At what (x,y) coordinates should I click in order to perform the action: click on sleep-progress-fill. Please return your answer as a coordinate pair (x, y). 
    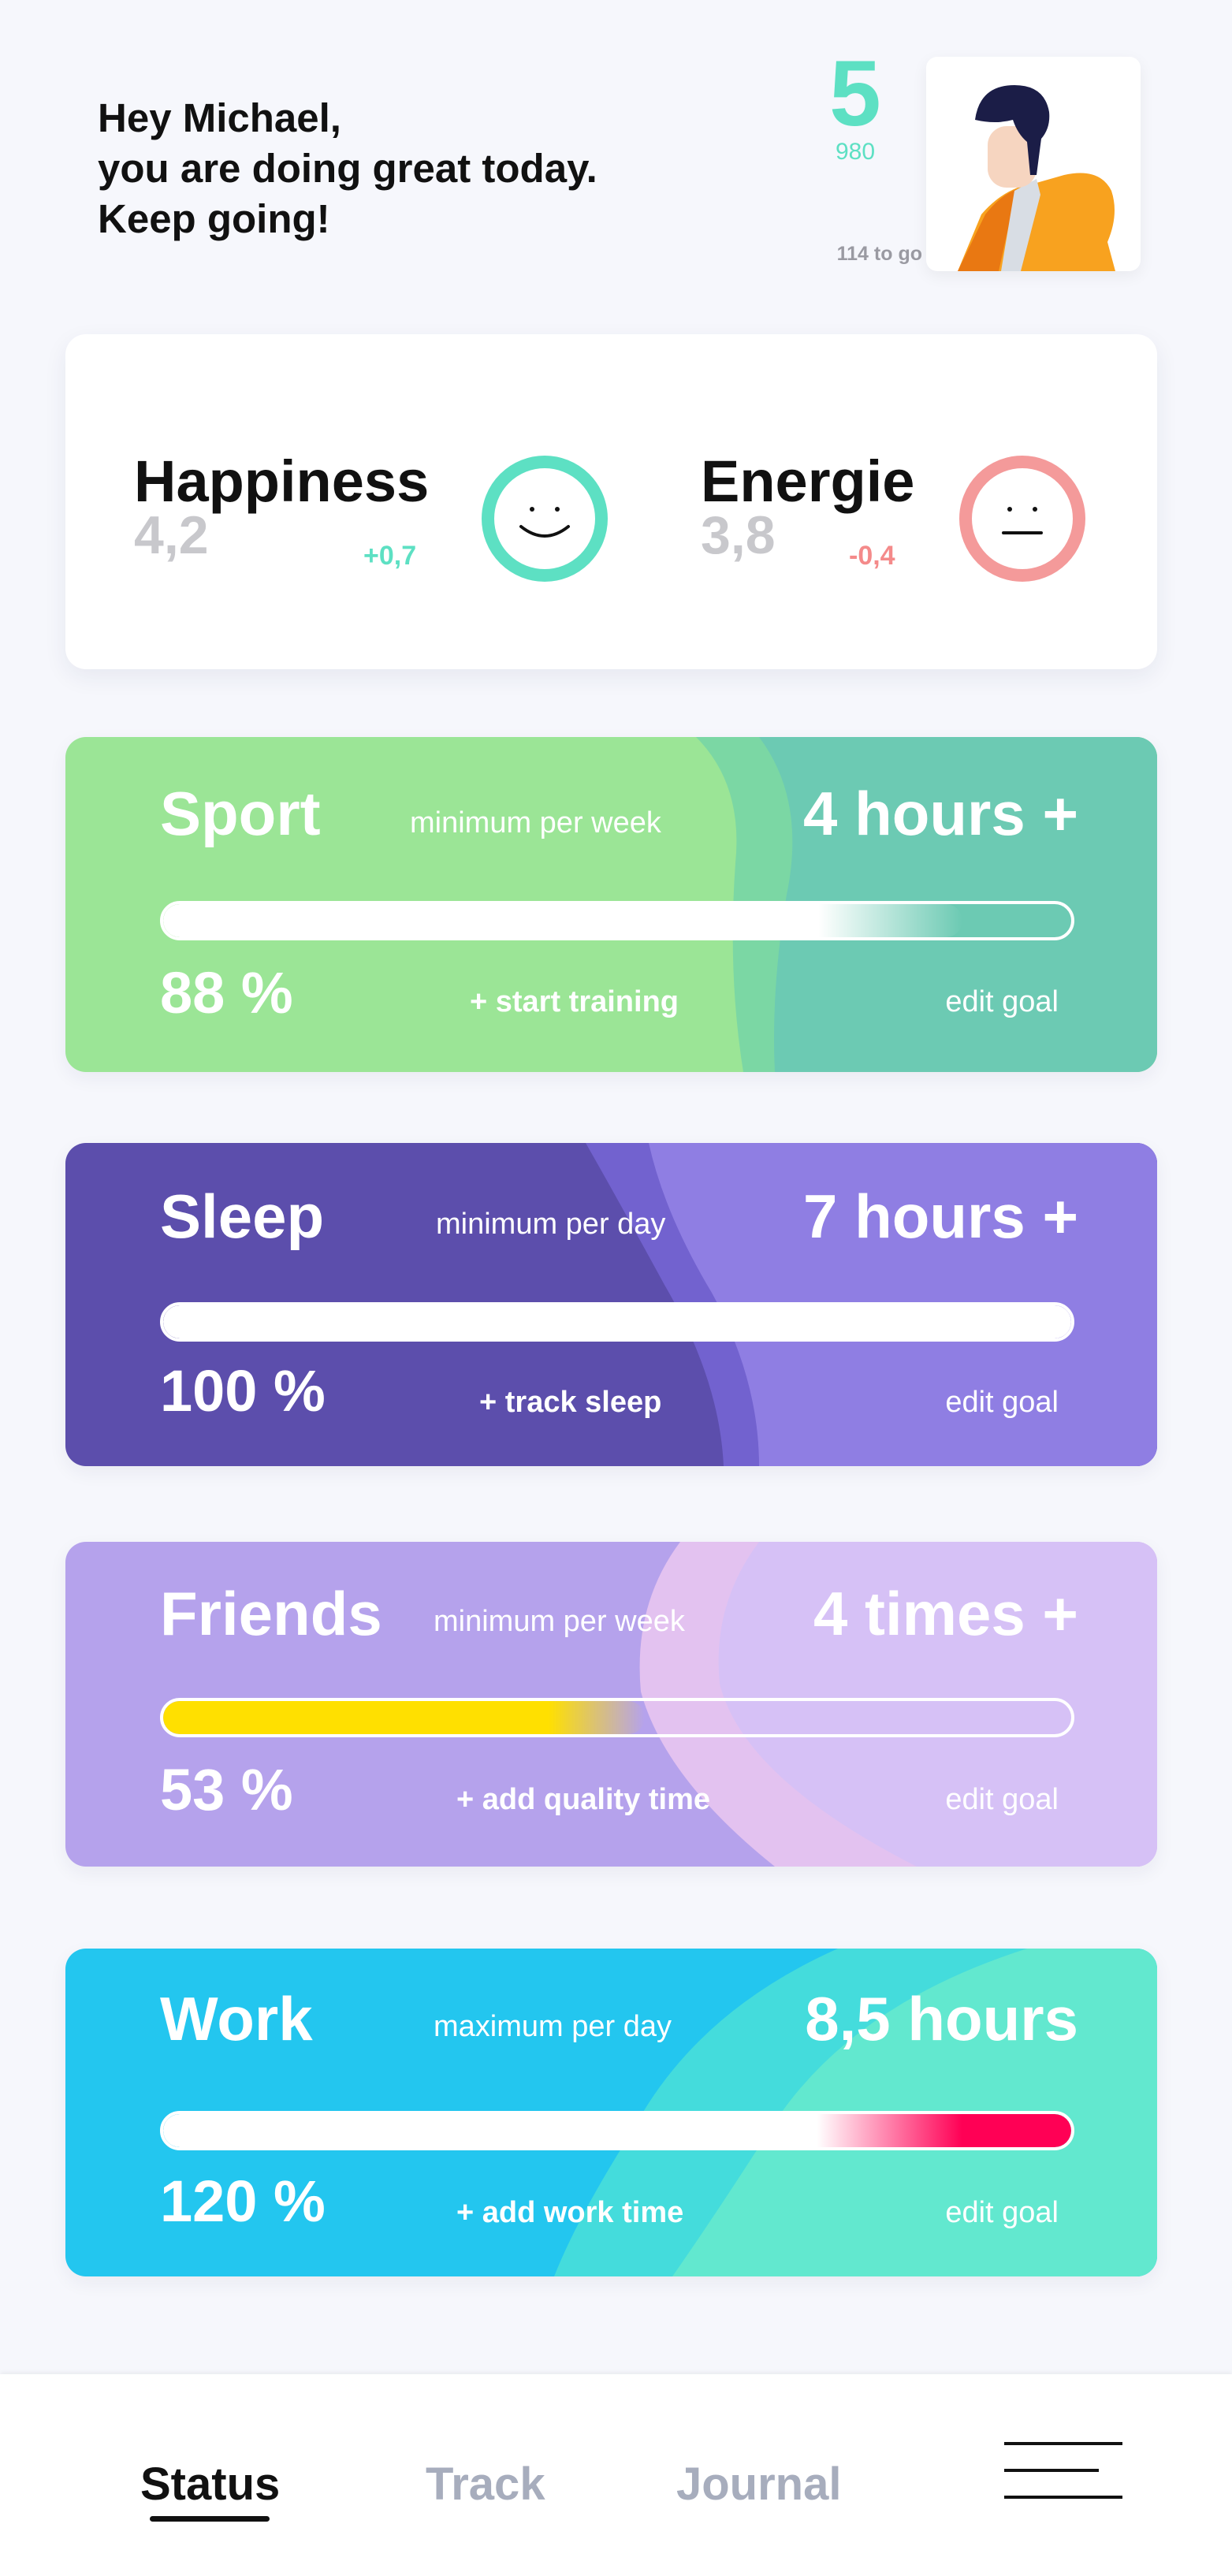
    Looking at the image, I should click on (617, 1321).